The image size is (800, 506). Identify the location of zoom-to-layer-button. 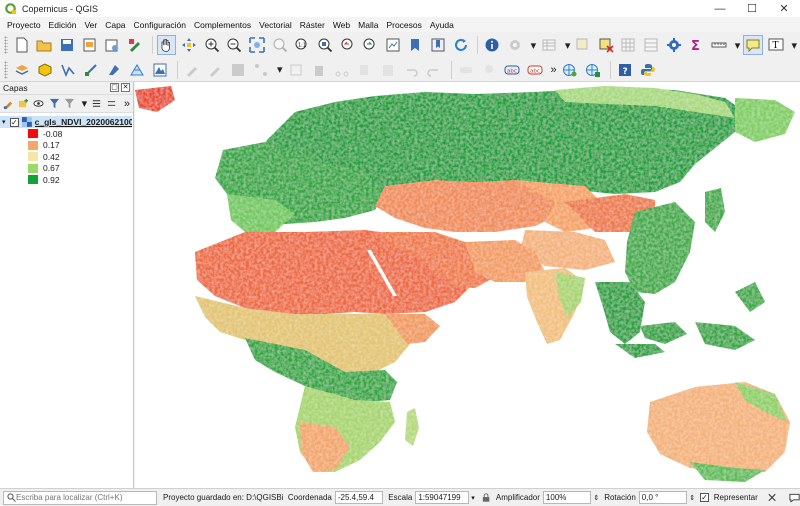
(325, 45).